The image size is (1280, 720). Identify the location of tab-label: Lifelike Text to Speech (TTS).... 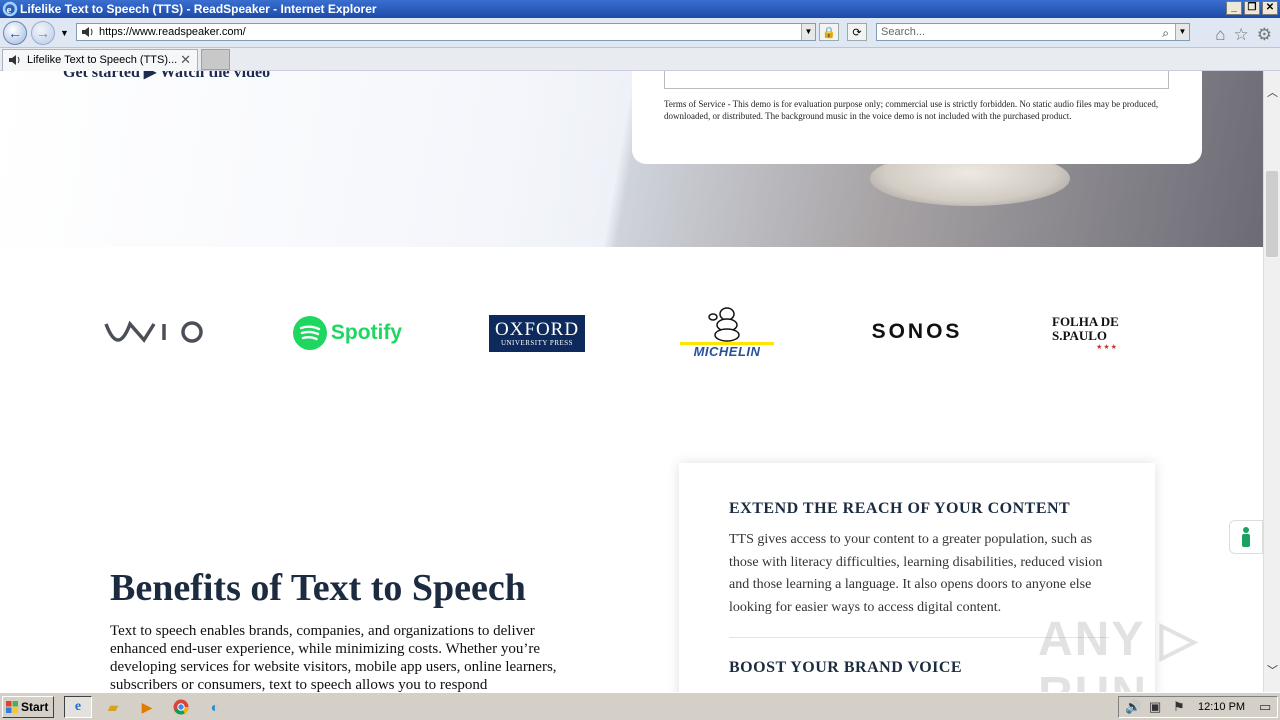
(102, 60).